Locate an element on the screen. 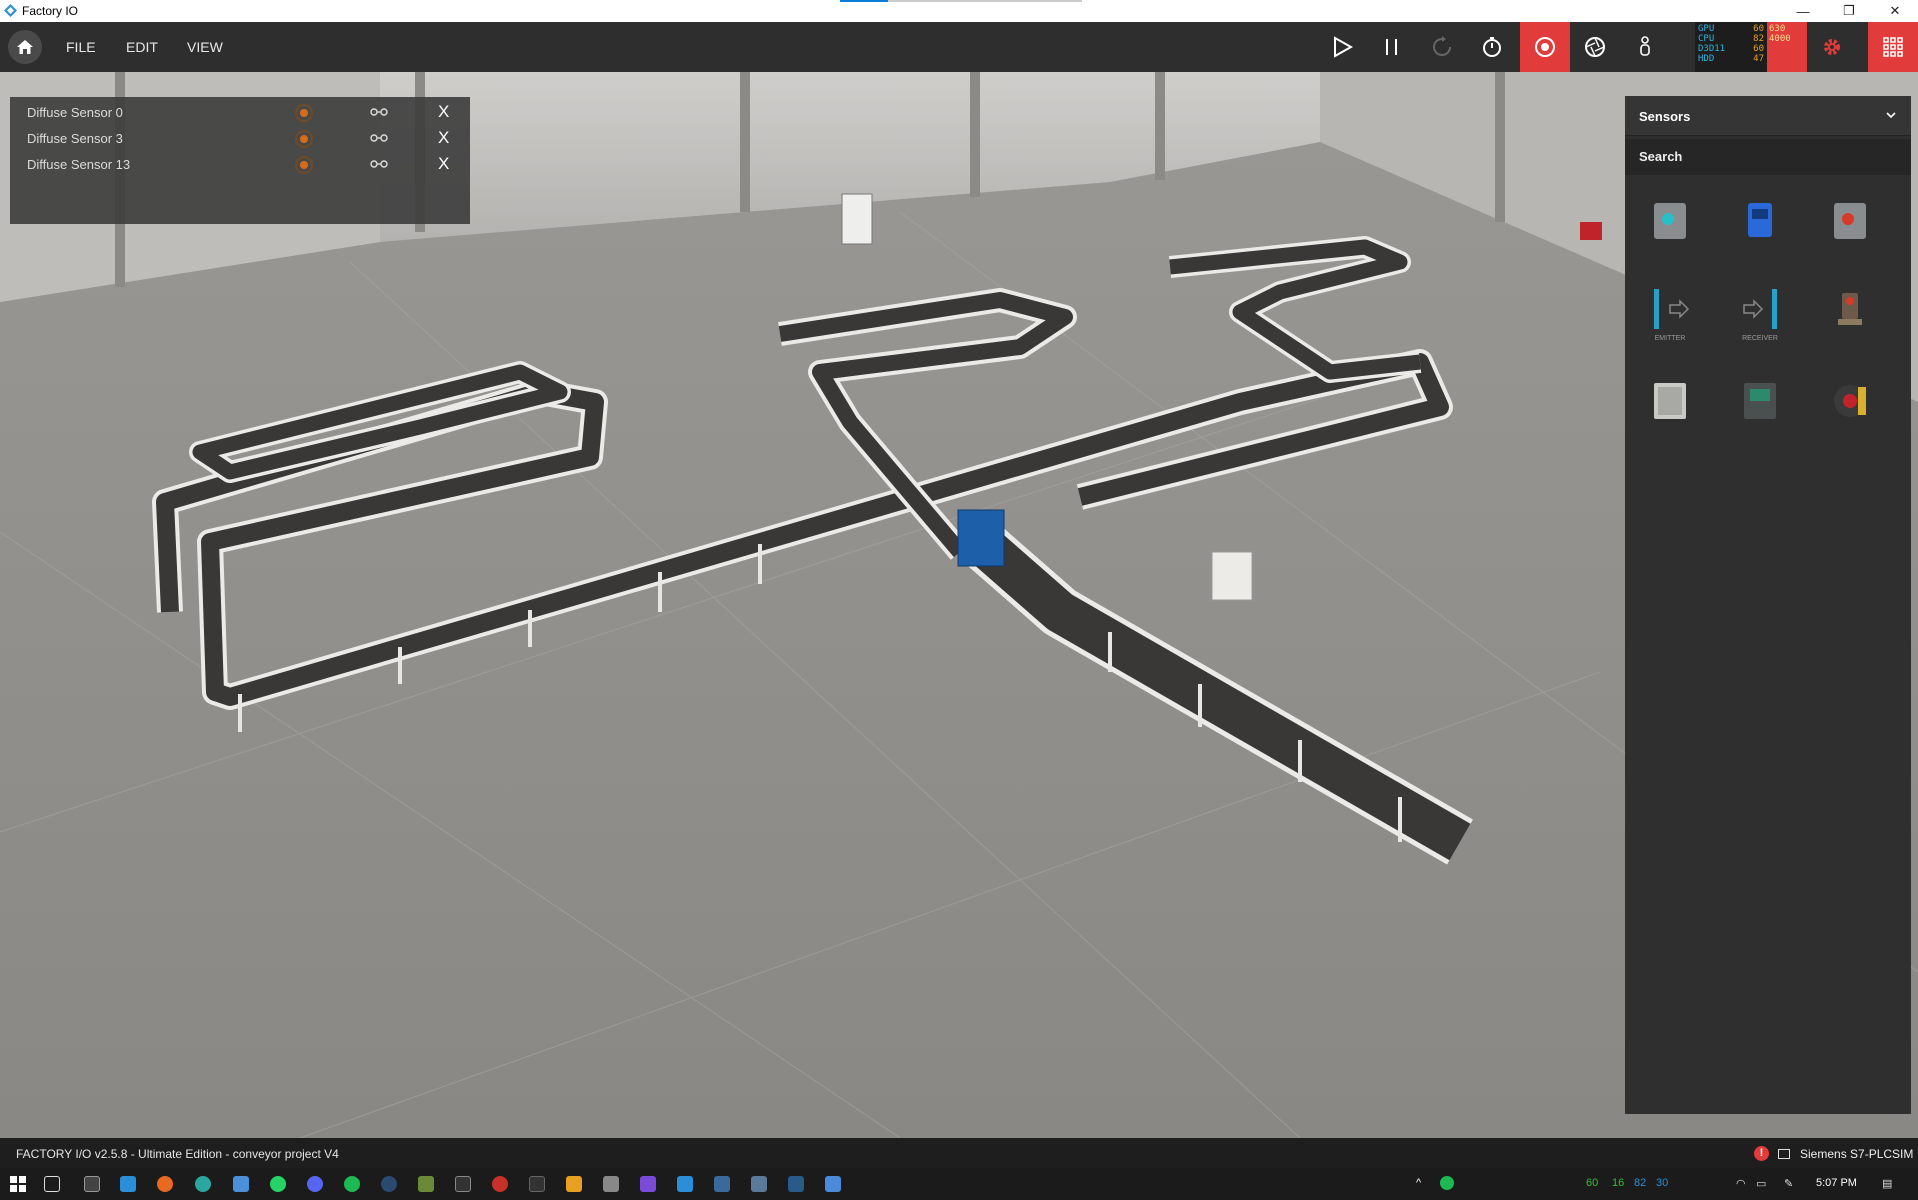 This screenshot has width=1918, height=1200. task-view-icon is located at coordinates (52, 1184).